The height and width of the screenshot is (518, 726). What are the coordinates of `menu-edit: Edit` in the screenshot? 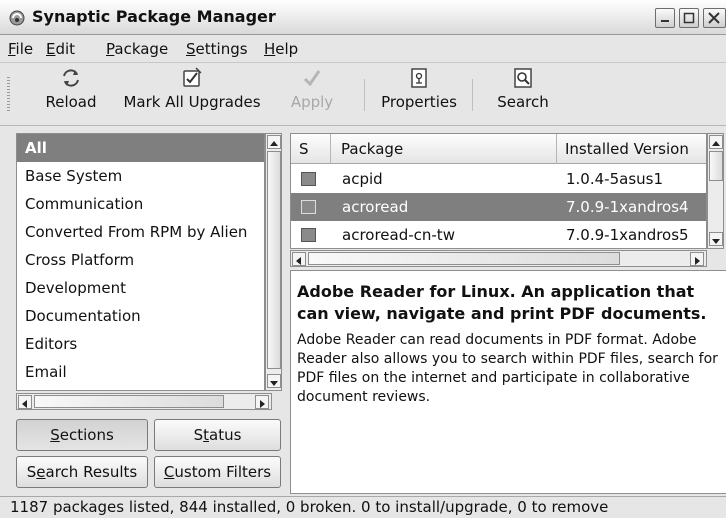 It's located at (60, 49).